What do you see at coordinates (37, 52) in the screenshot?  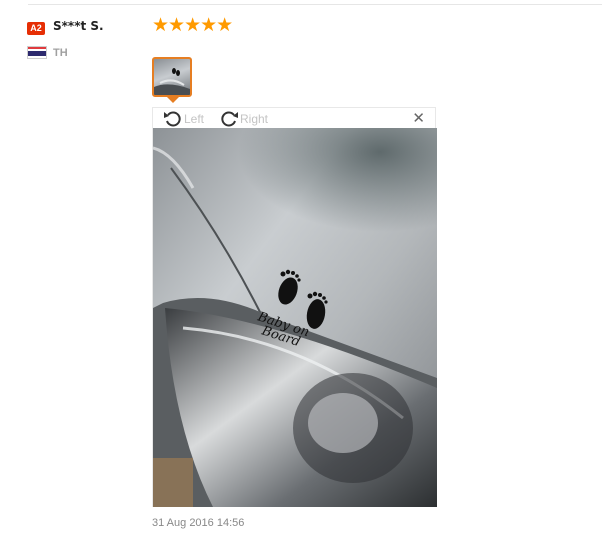 I see `thailand-flag-icon` at bounding box center [37, 52].